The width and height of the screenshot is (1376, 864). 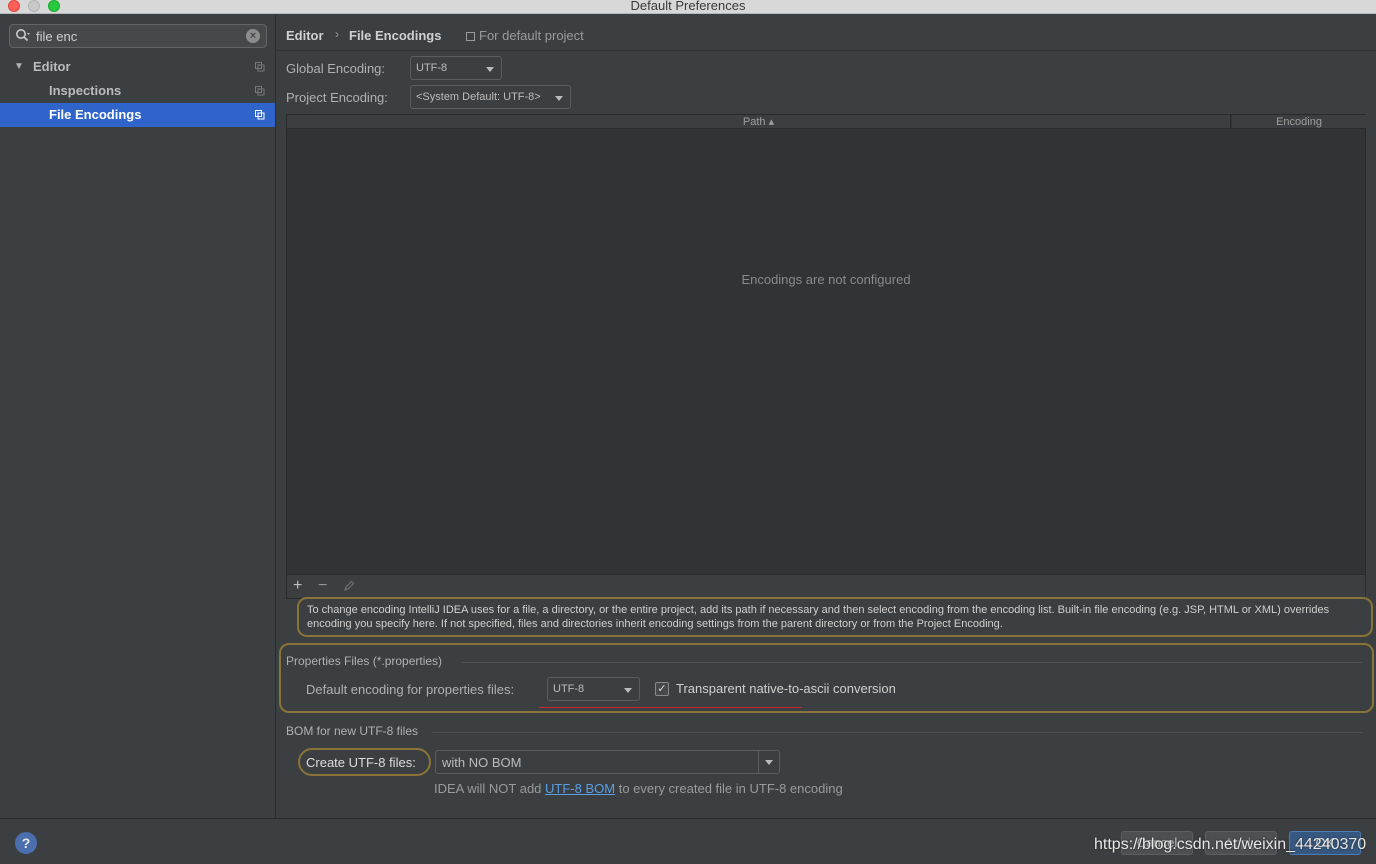 I want to click on global-encoding-select: UTF-8, so click(x=456, y=68).